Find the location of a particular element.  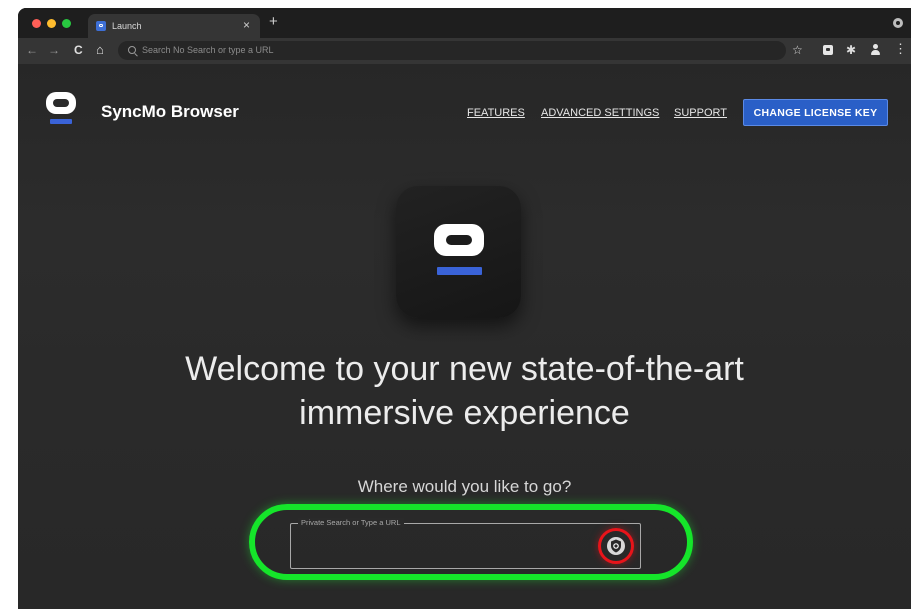

change-license-key-button: CHANGE LICENSE KEY is located at coordinates (815, 112).